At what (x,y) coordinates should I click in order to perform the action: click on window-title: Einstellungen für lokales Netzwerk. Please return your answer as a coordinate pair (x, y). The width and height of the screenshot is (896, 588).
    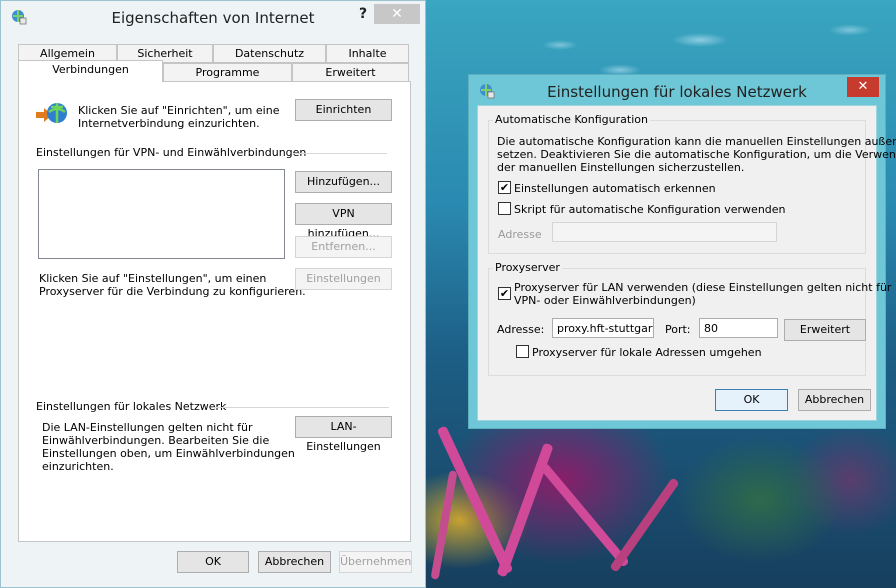
    Looking at the image, I should click on (677, 92).